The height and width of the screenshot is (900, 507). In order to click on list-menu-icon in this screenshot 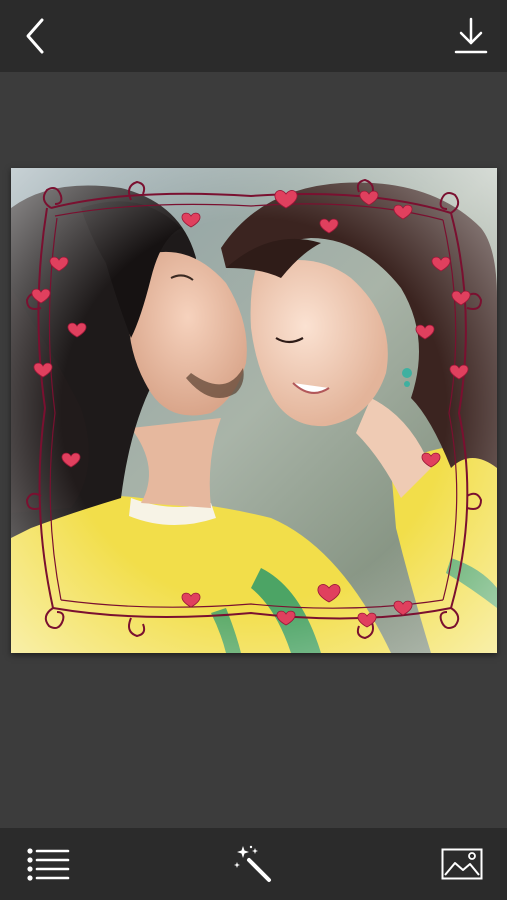, I will do `click(48, 864)`.